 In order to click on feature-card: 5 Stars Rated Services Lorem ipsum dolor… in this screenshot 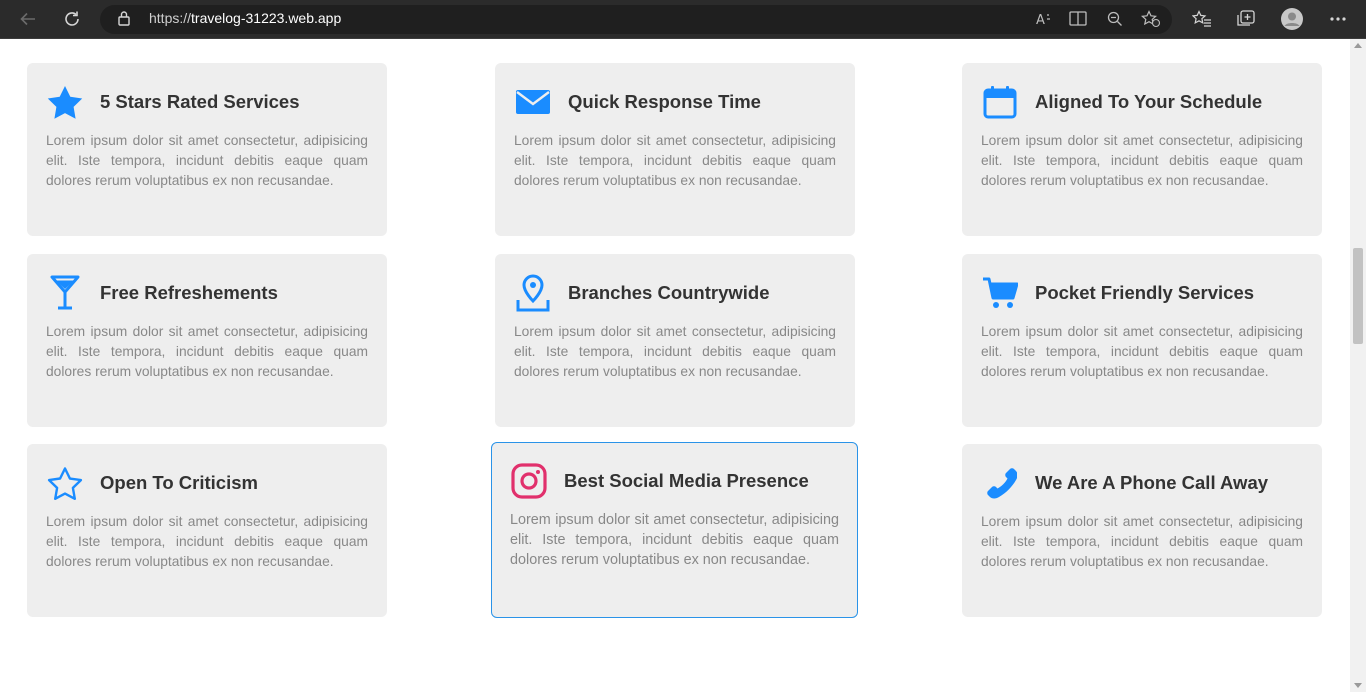, I will do `click(207, 149)`.